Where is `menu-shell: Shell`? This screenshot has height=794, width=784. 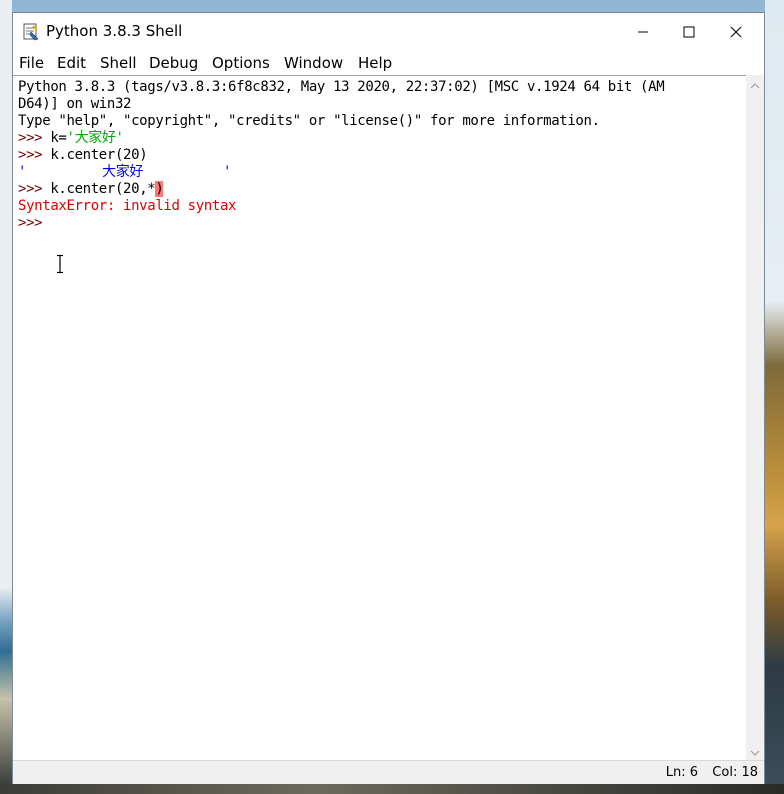 menu-shell: Shell is located at coordinates (118, 63).